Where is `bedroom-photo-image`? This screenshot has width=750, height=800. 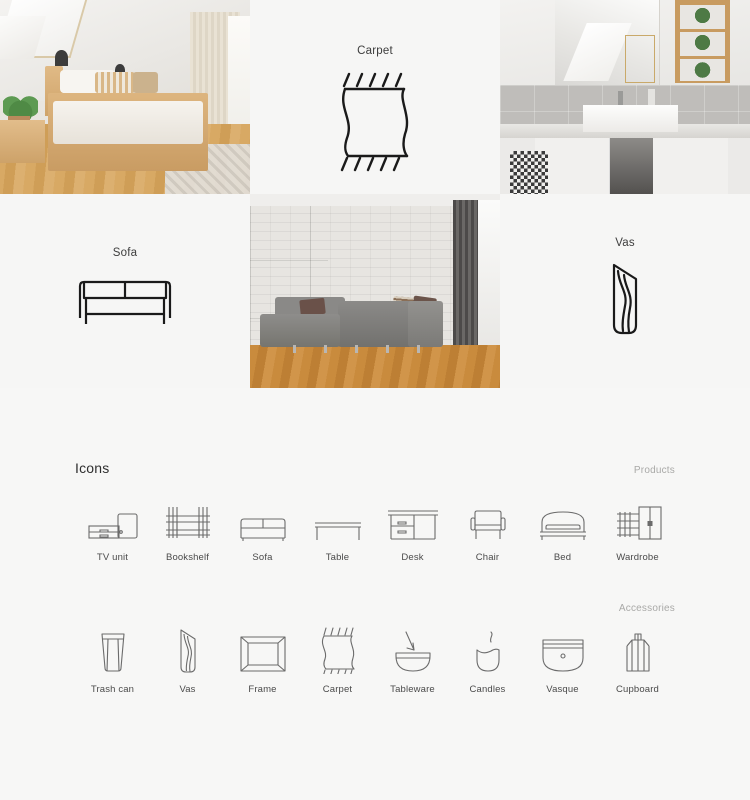 bedroom-photo-image is located at coordinates (125, 97).